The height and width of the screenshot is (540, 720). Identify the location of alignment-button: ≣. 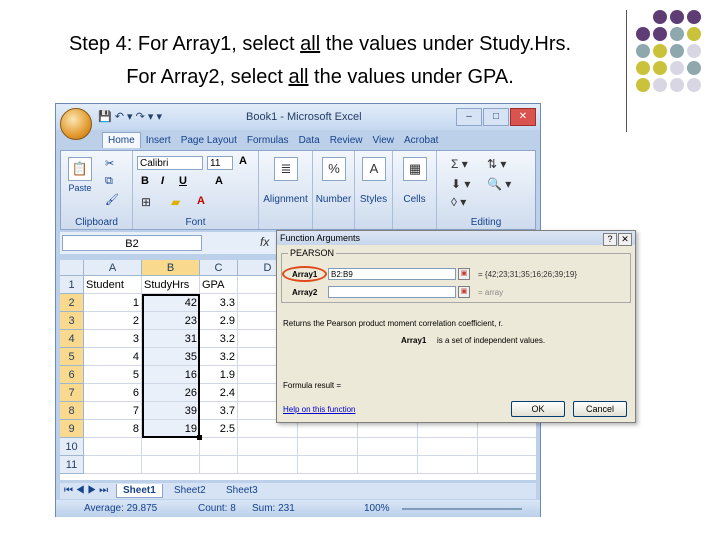
(286, 168).